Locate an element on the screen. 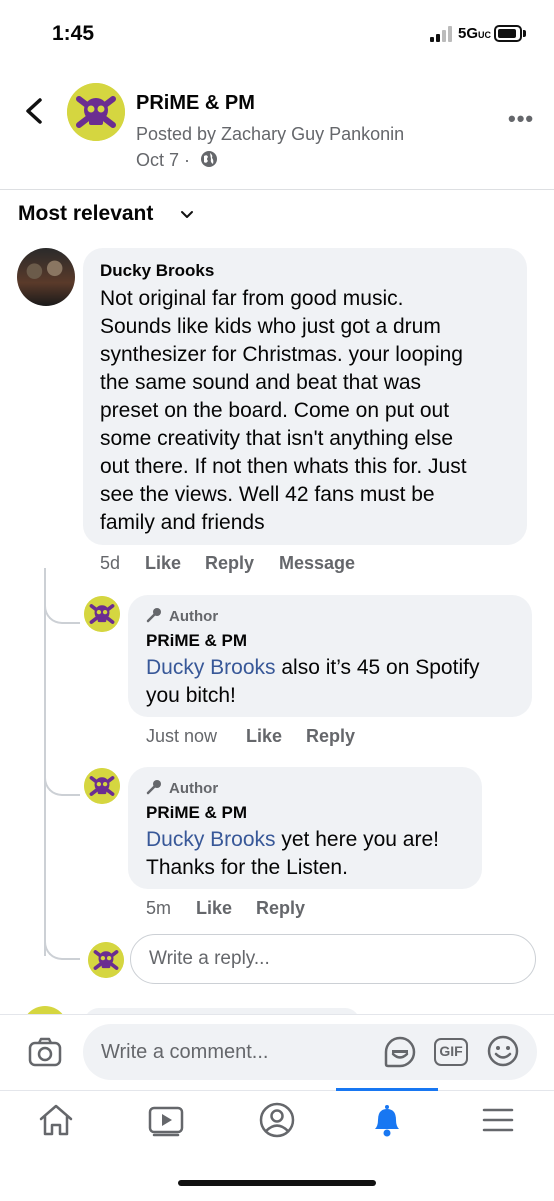 This screenshot has height=1201, width=554. chevron-down-icon is located at coordinates (187, 215).